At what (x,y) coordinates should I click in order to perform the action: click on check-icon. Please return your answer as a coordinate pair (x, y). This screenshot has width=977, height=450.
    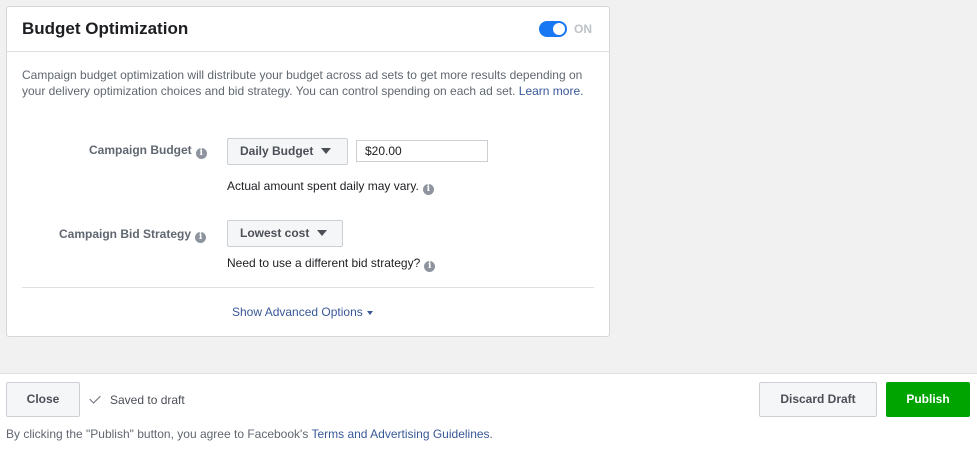
    Looking at the image, I should click on (95, 398).